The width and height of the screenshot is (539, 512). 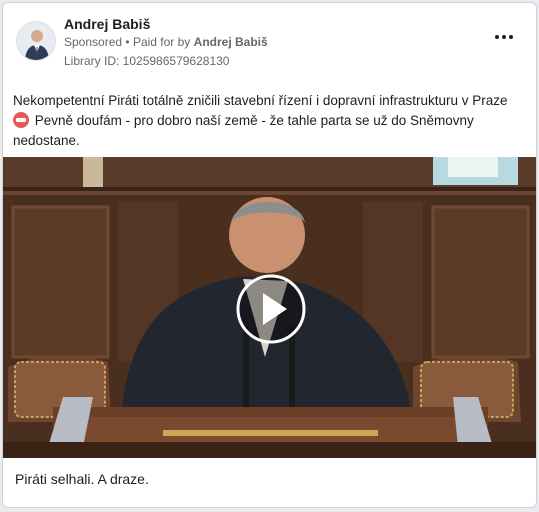 I want to click on sponsored-line: Sponsored • Paid for by Andrej Babiš, so click(x=166, y=42).